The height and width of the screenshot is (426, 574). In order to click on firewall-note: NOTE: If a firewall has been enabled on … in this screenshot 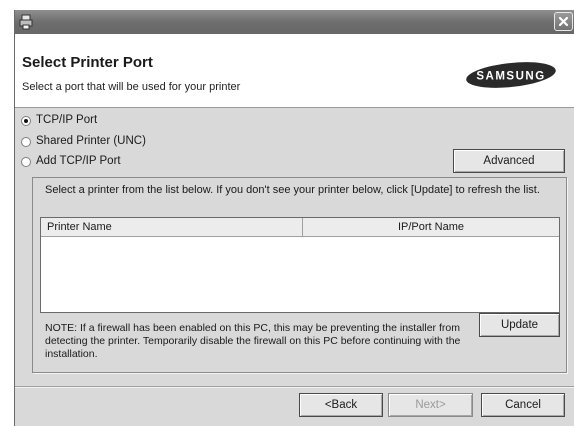, I will do `click(253, 341)`.